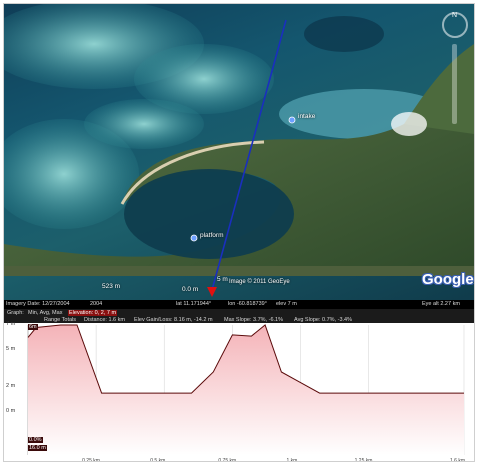 The width and height of the screenshot is (478, 465). Describe the element at coordinates (37, 448) in the screenshot. I see `start-elevation-marker: 16.0 m` at that location.